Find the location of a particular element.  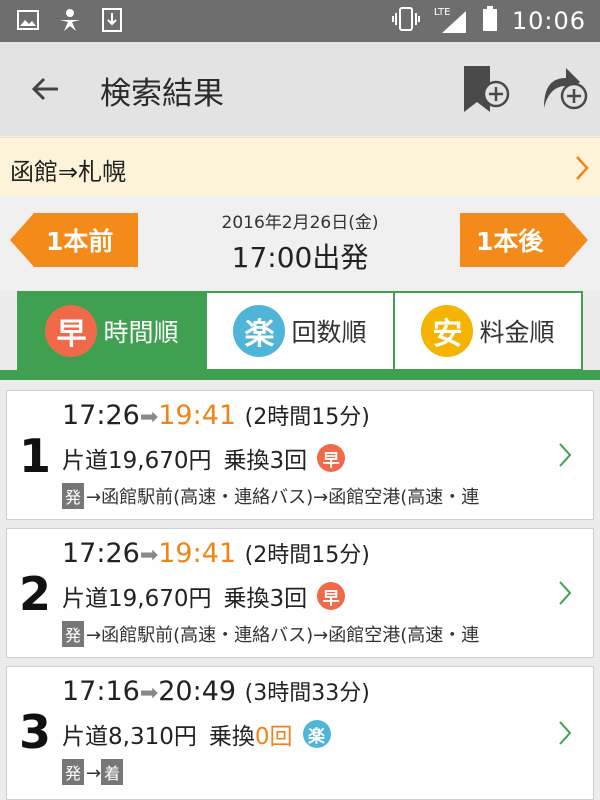

image-icon is located at coordinates (28, 20).